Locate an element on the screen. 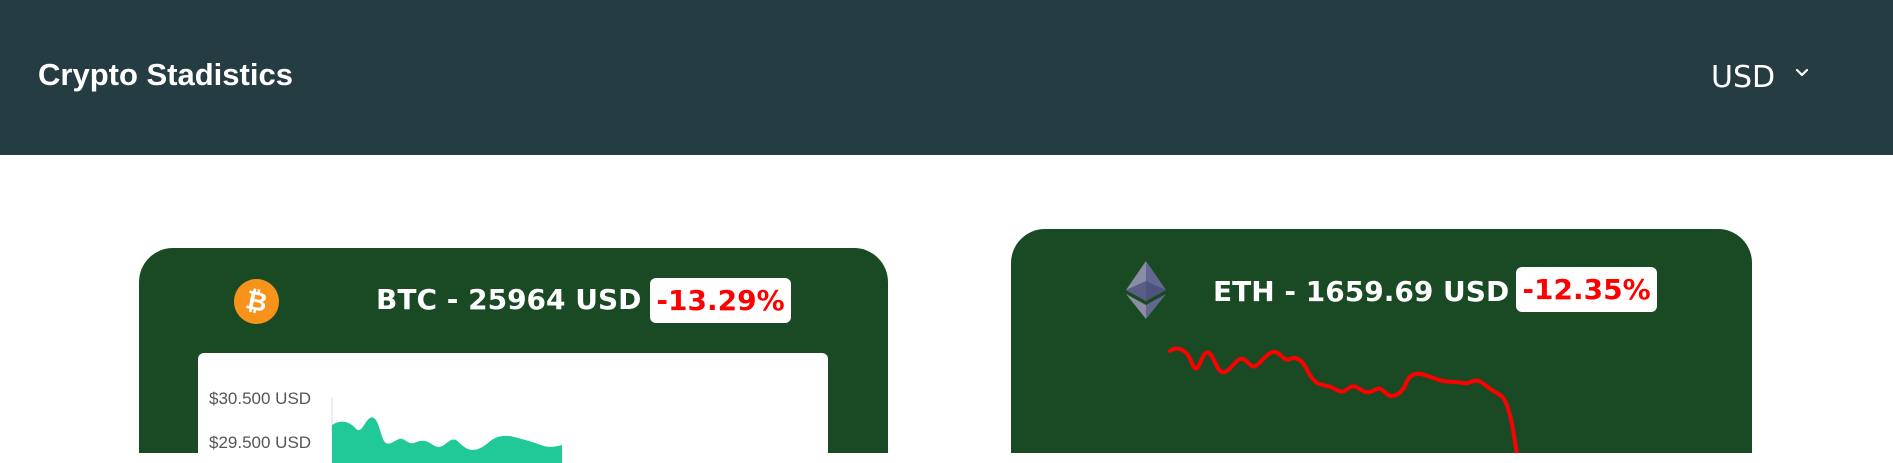  bitcoin-icon: ₿ is located at coordinates (256, 304).